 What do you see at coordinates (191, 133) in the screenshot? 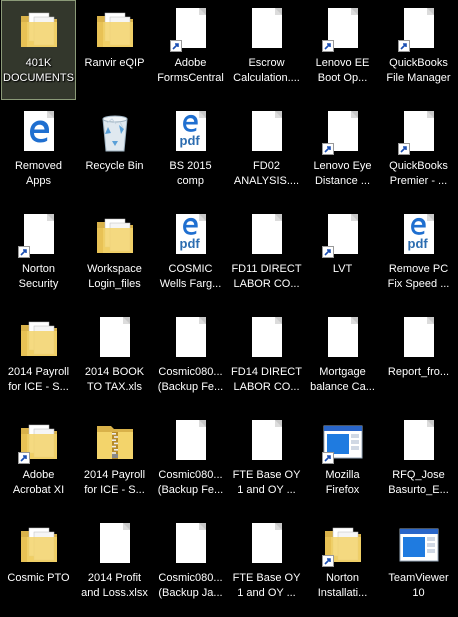
I see `edge-pdf-icon: pdf` at bounding box center [191, 133].